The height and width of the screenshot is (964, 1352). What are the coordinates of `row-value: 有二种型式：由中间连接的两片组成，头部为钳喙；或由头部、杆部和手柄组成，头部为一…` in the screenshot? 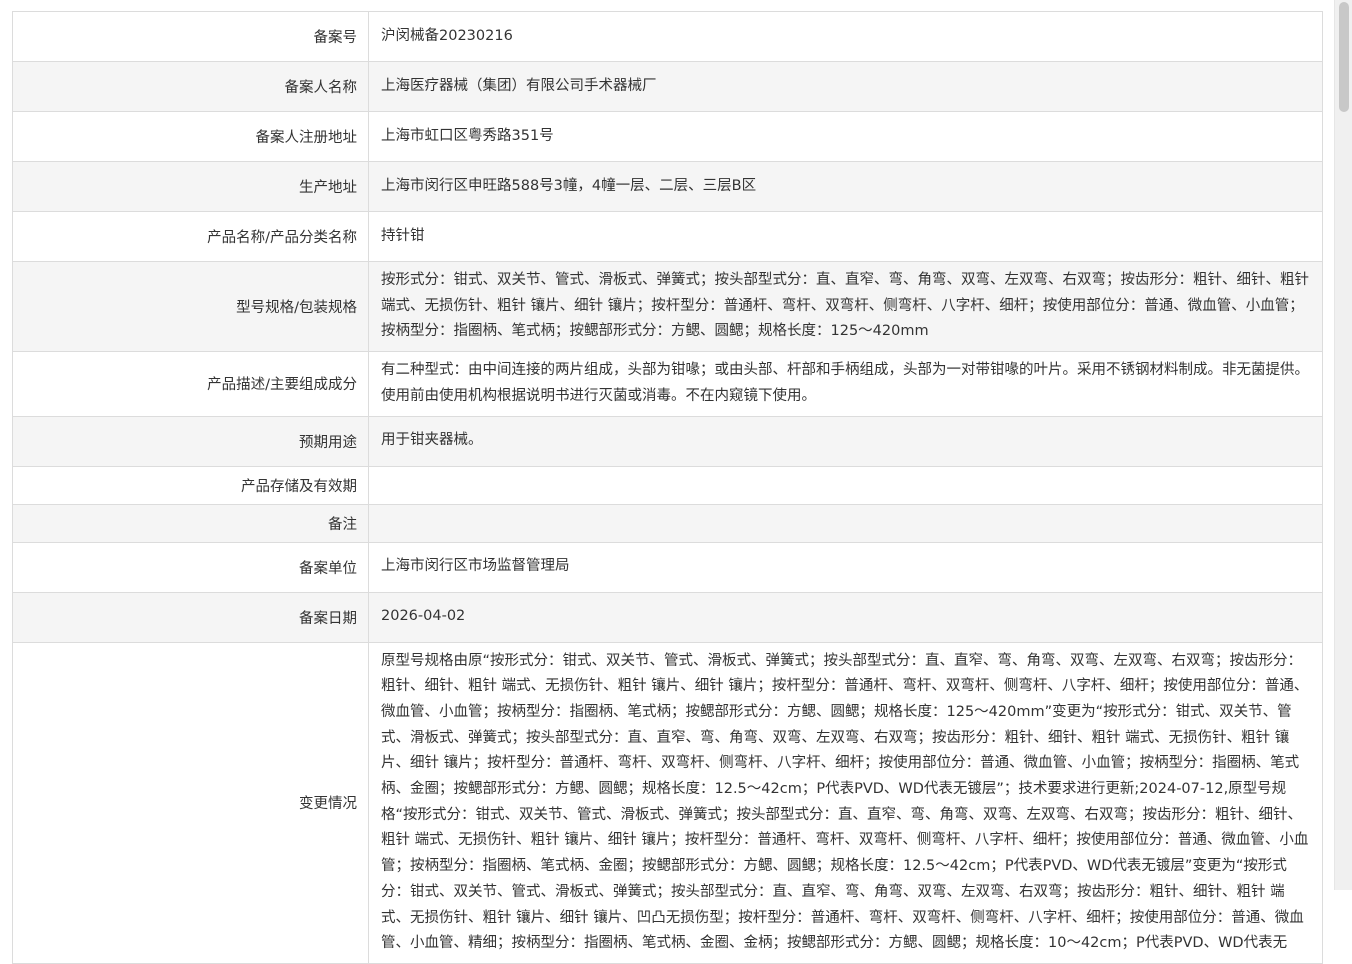 It's located at (845, 384).